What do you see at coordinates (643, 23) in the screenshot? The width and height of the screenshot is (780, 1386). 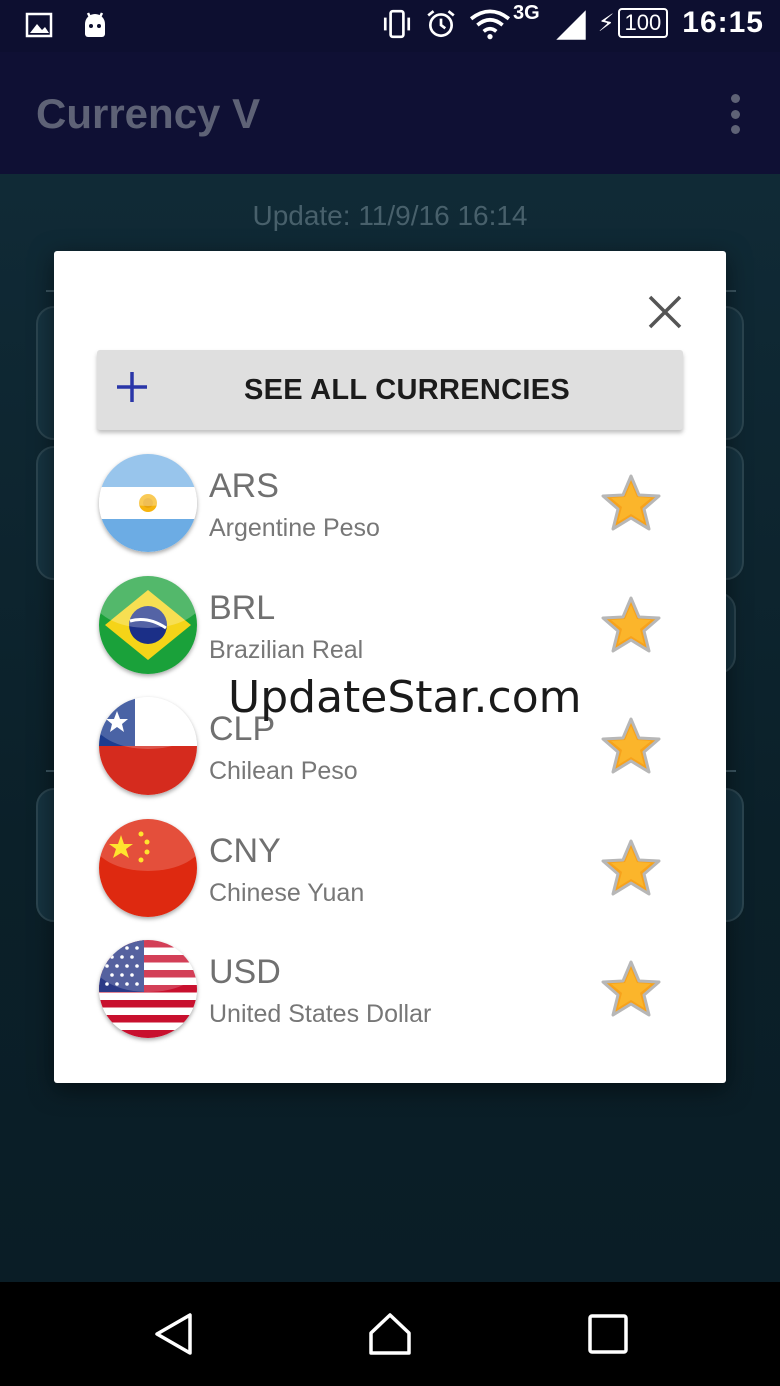 I see `battery-level: 100` at bounding box center [643, 23].